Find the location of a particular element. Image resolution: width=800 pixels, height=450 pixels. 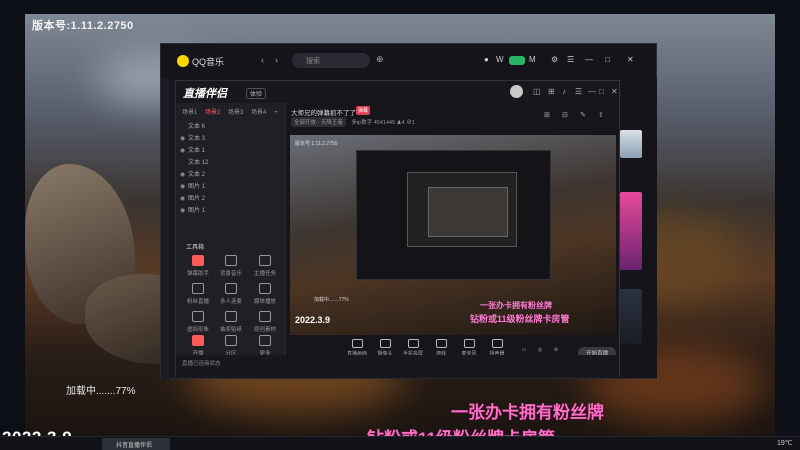

tool-background-music: 背景音乐 is located at coordinates (231, 266).